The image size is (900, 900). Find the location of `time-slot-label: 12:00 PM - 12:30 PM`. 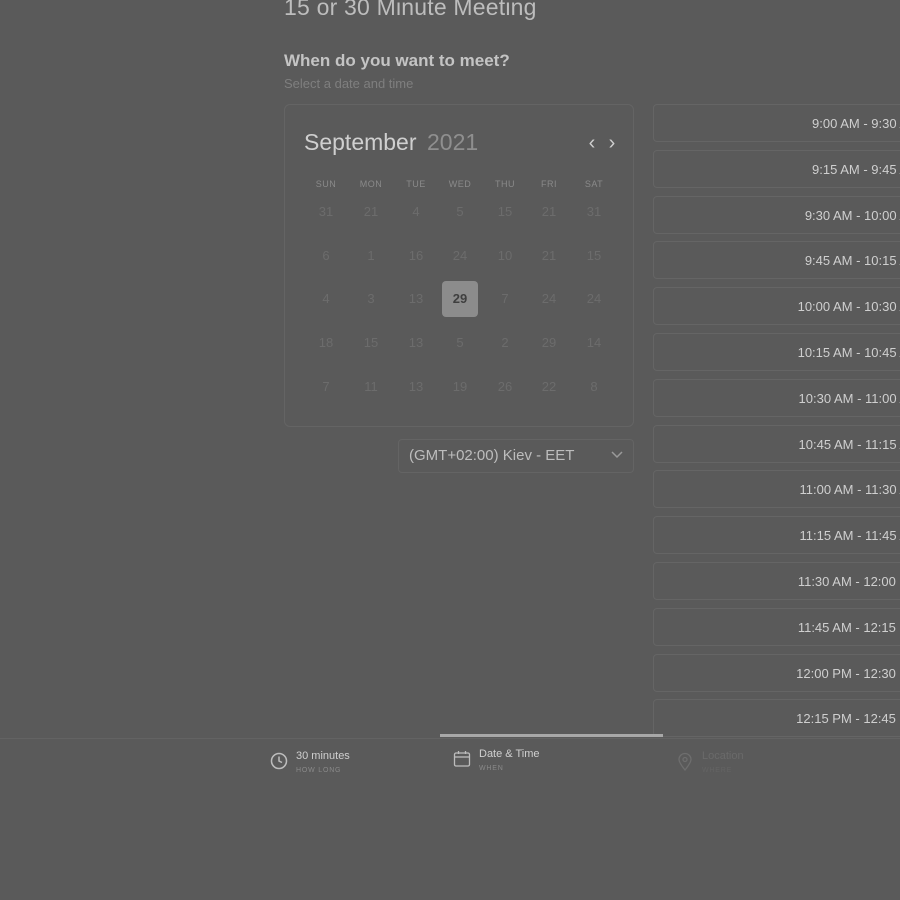

time-slot-label: 12:00 PM - 12:30 PM is located at coordinates (848, 673).